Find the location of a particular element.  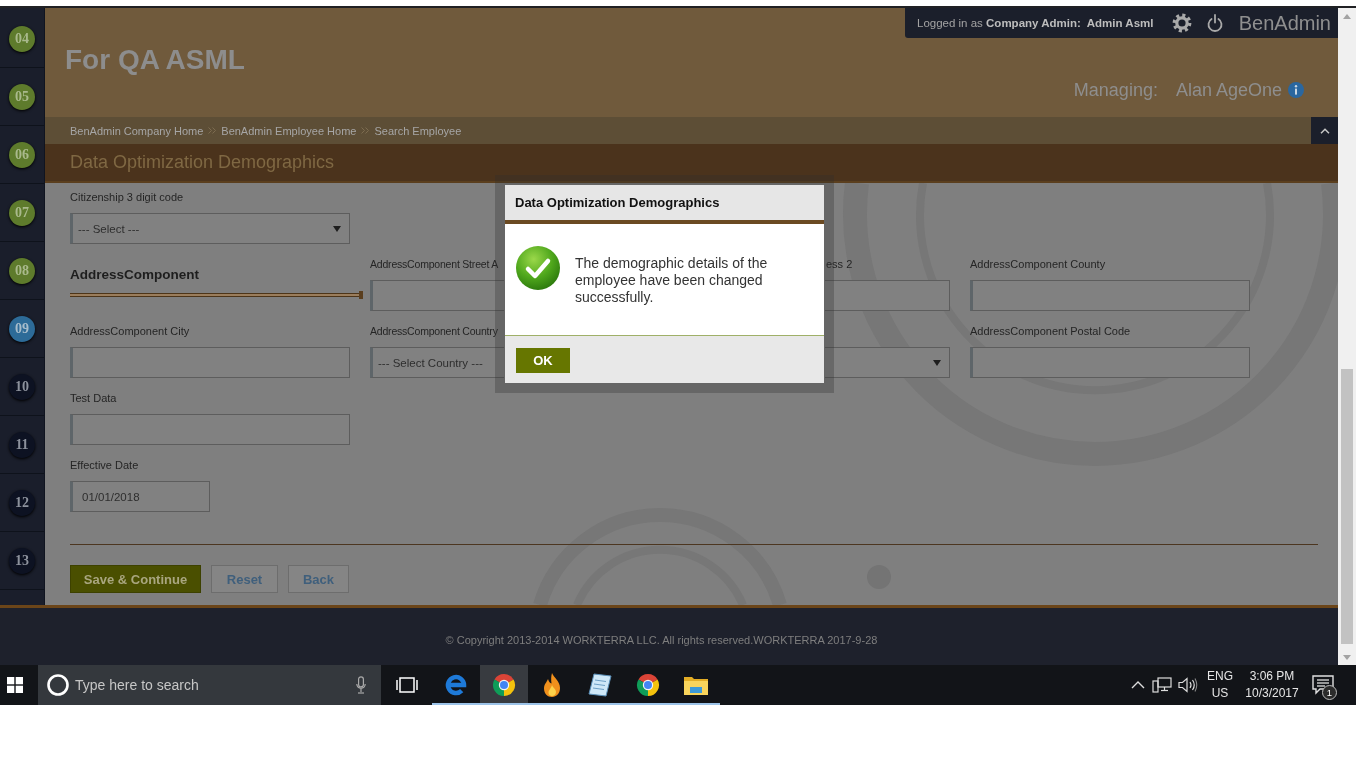

notification-count: 1 is located at coordinates (1329, 692).